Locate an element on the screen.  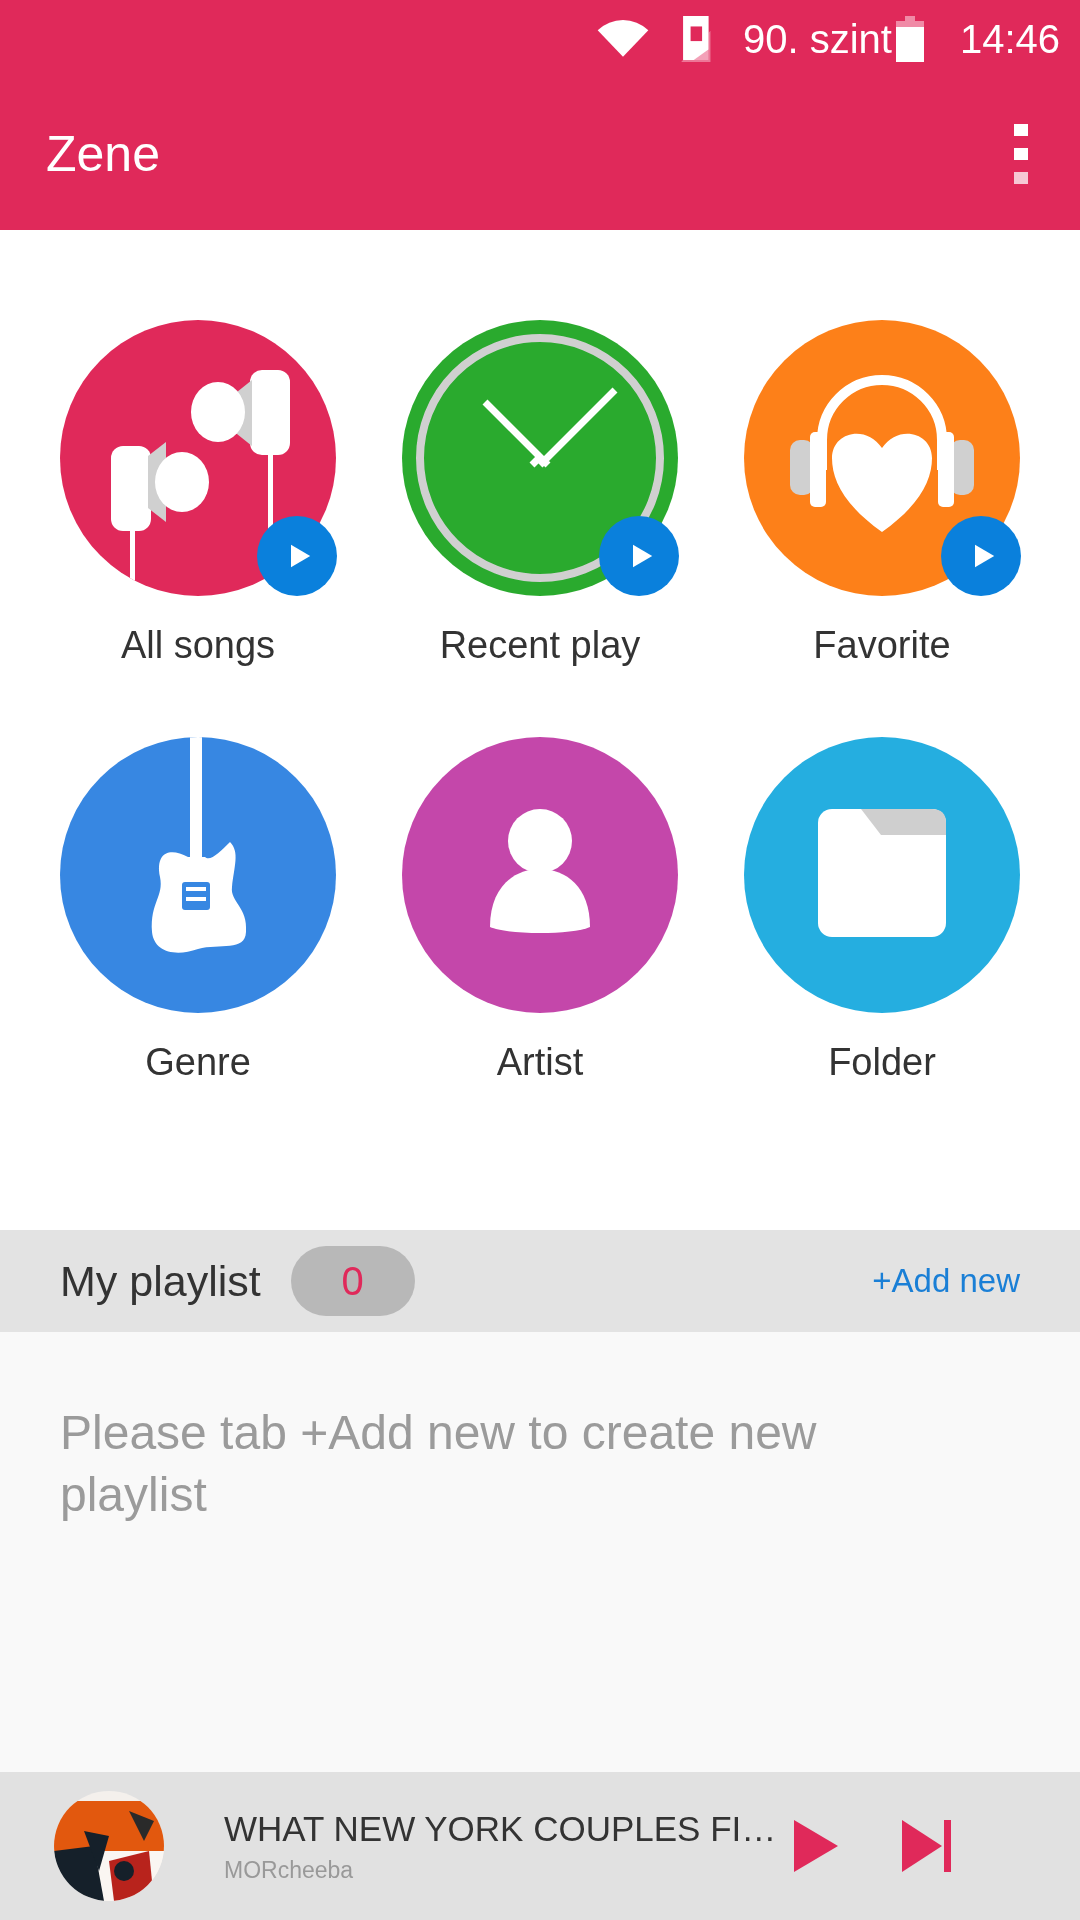
category-label: Recent play is located at coordinates (540, 645).